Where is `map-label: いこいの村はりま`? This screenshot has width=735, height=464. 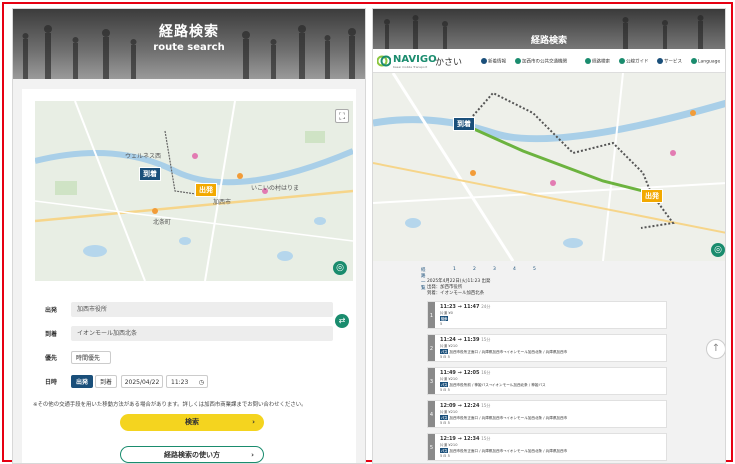 map-label: いこいの村はりま is located at coordinates (275, 188).